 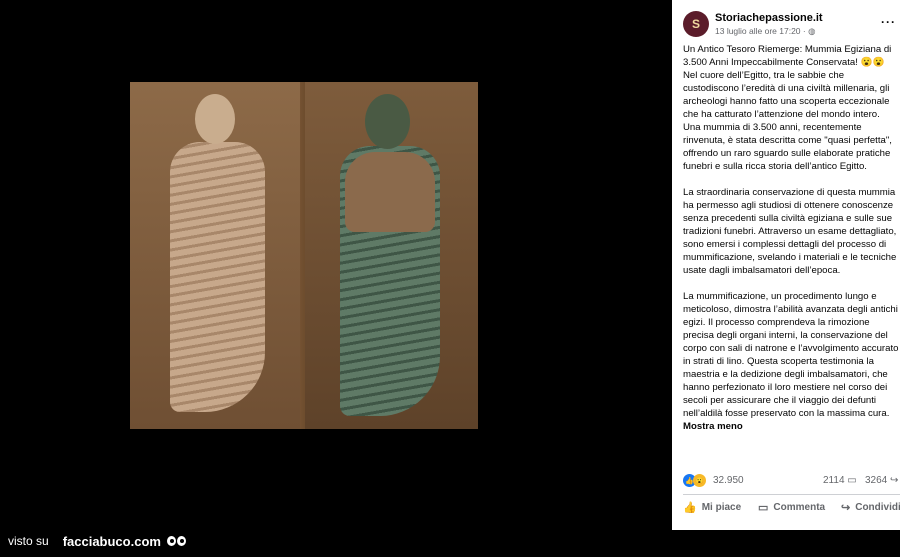 What do you see at coordinates (217, 277) in the screenshot?
I see `mummy-figure-left` at bounding box center [217, 277].